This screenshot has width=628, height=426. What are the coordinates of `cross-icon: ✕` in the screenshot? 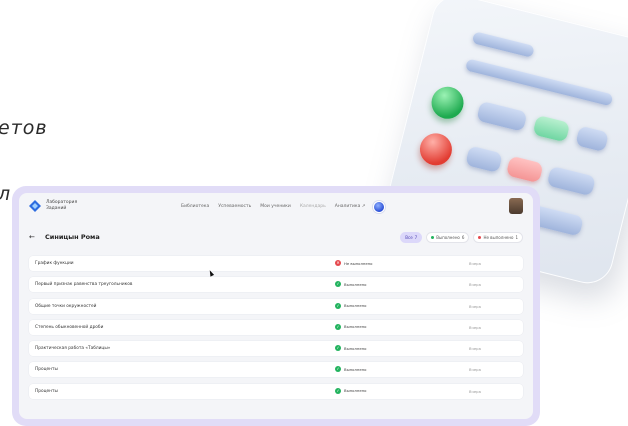 It's located at (338, 263).